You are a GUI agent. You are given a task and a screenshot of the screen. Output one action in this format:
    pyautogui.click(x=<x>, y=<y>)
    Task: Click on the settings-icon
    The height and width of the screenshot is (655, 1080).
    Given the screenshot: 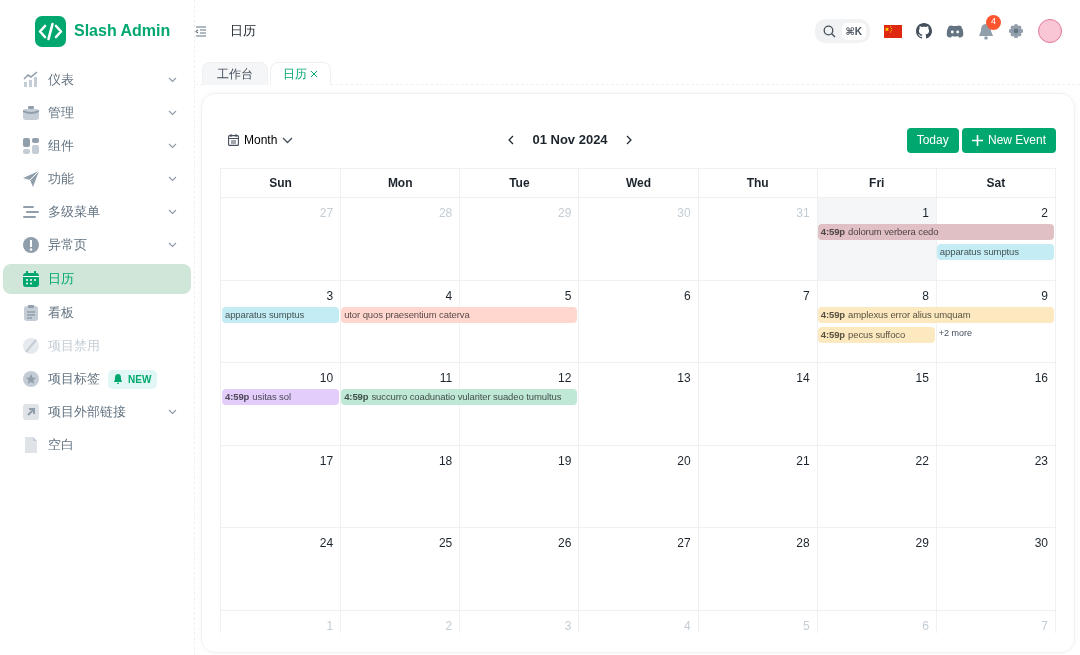 What is the action you would take?
    pyautogui.click(x=1016, y=31)
    